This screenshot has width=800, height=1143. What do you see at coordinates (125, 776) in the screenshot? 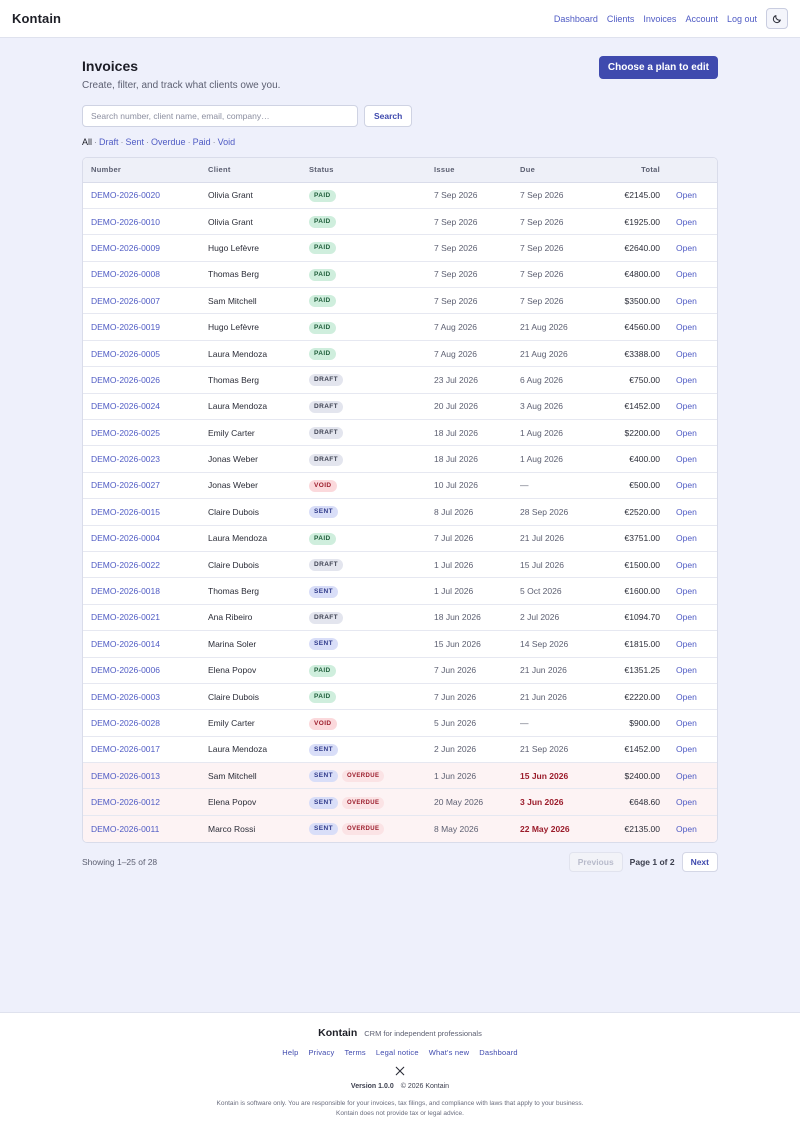
I see `invoice-number-link: DEMO-2026-0013` at bounding box center [125, 776].